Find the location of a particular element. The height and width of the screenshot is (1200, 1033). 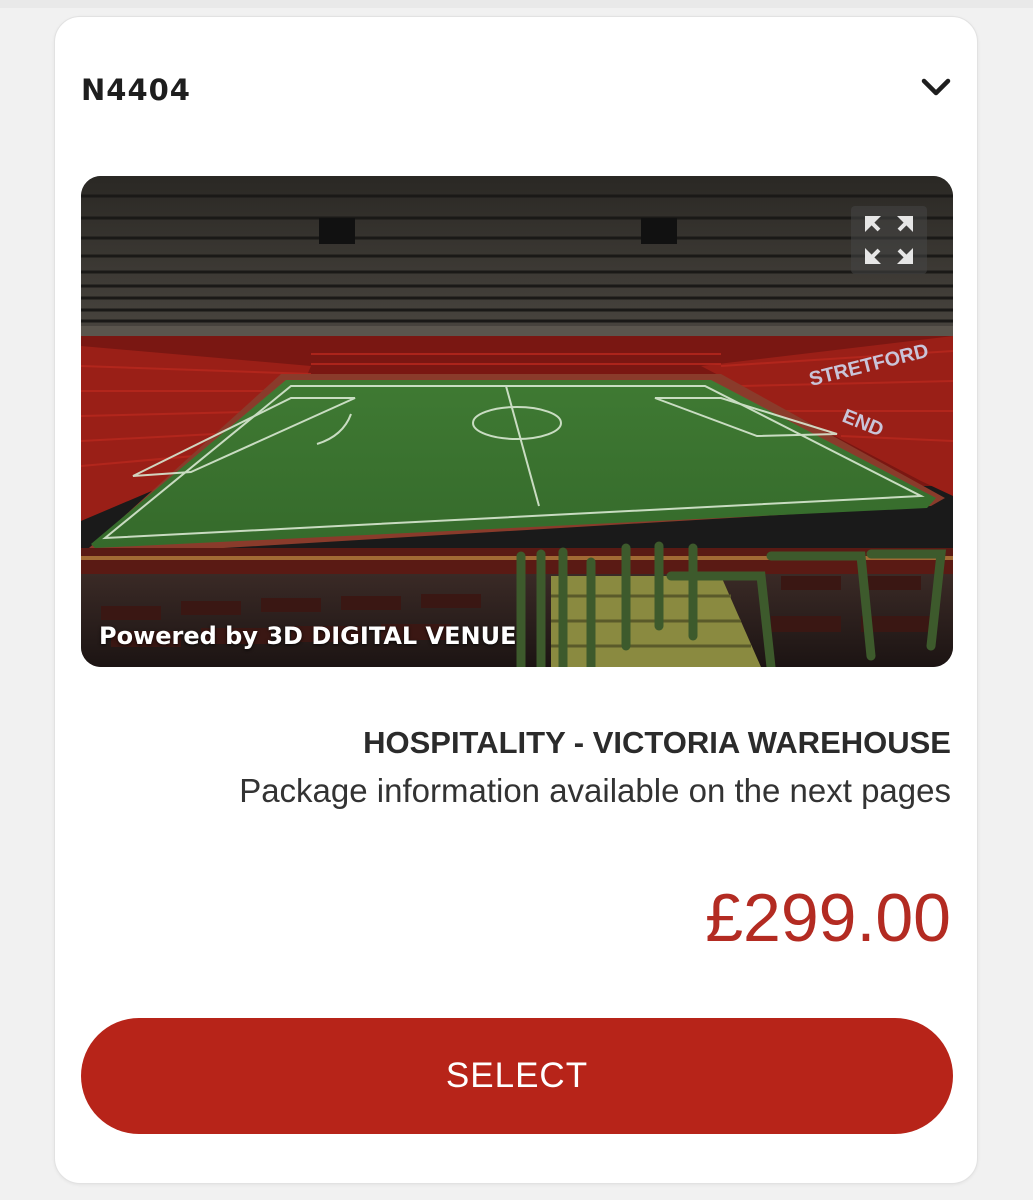

chevron-down-icon is located at coordinates (936, 87).